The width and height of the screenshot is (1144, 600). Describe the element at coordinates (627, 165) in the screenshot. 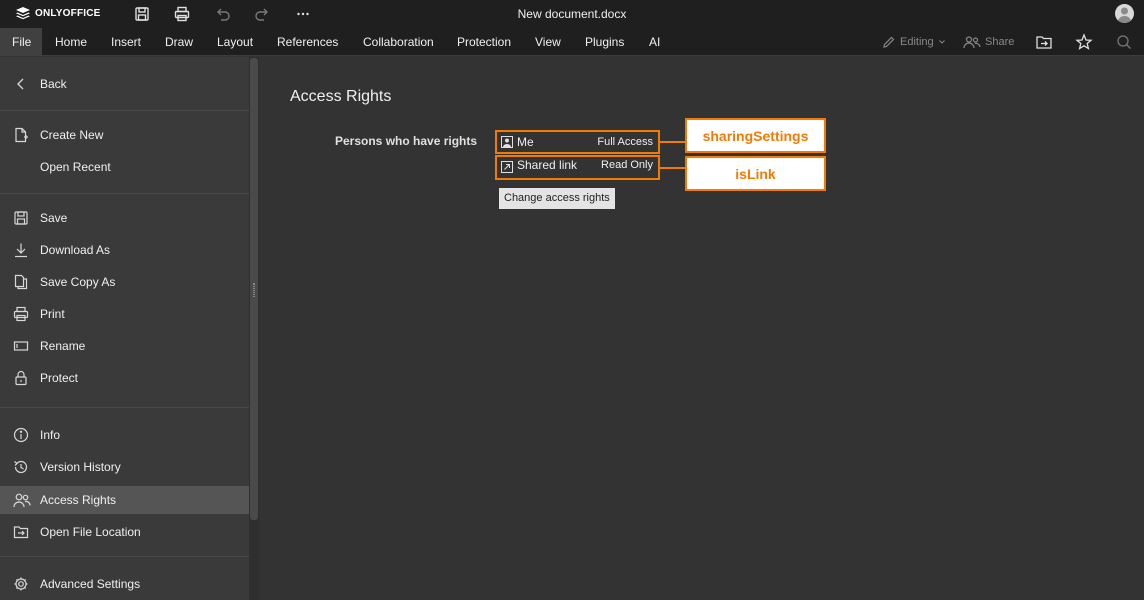

I see `access-row-level: Read Only` at that location.